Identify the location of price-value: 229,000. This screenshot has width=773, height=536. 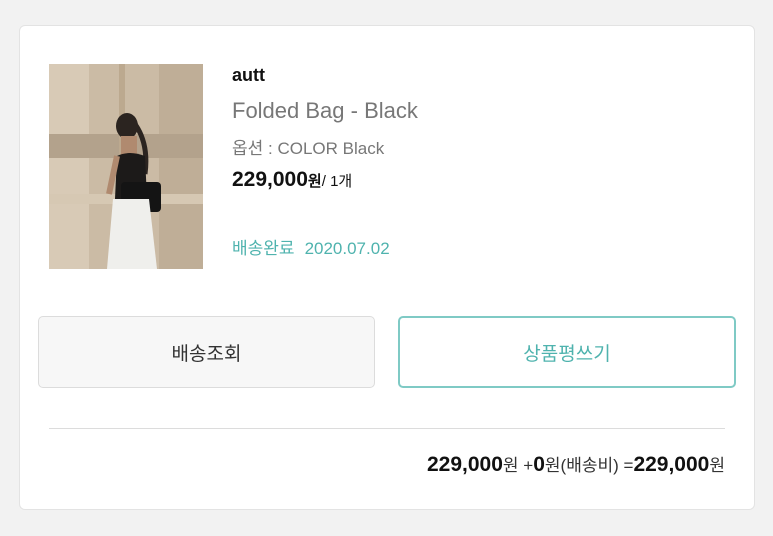
(270, 179).